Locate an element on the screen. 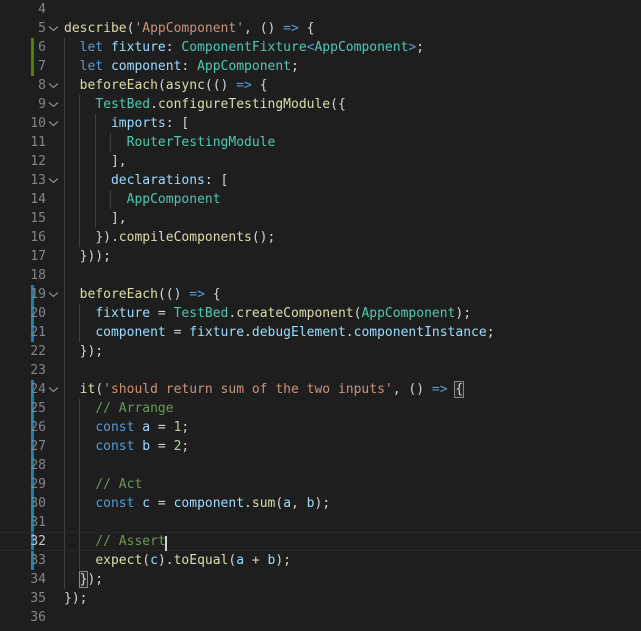 The width and height of the screenshot is (641, 631). code-line: 27 const b = 2; is located at coordinates (320, 446).